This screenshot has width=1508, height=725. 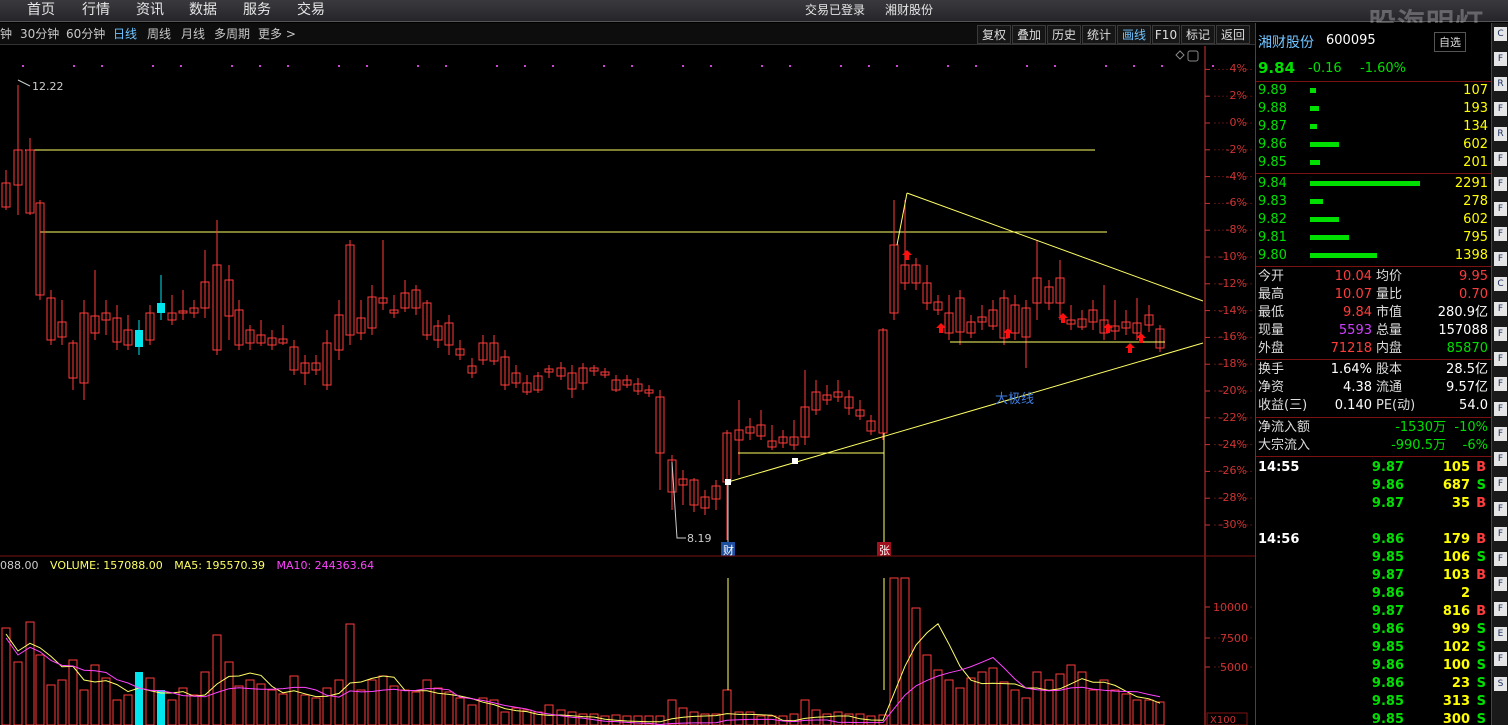 I want to click on btn-back: 返回, so click(x=1233, y=34).